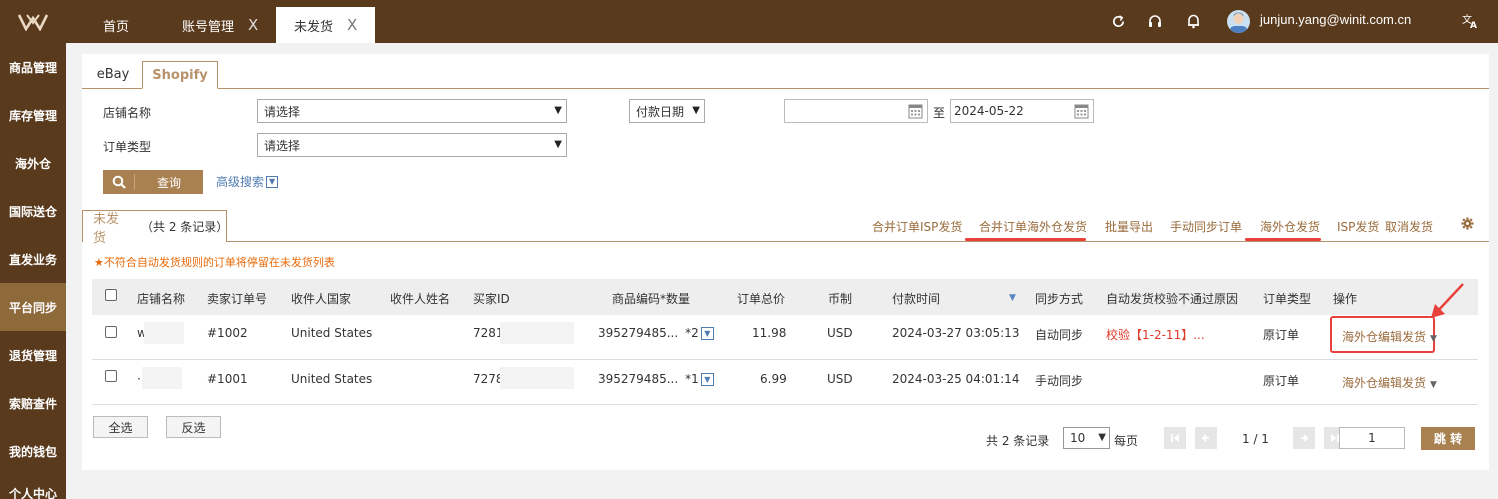 The image size is (1498, 499). What do you see at coordinates (33, 403) in the screenshot?
I see `sidebar-item-claims: 索赔查件` at bounding box center [33, 403].